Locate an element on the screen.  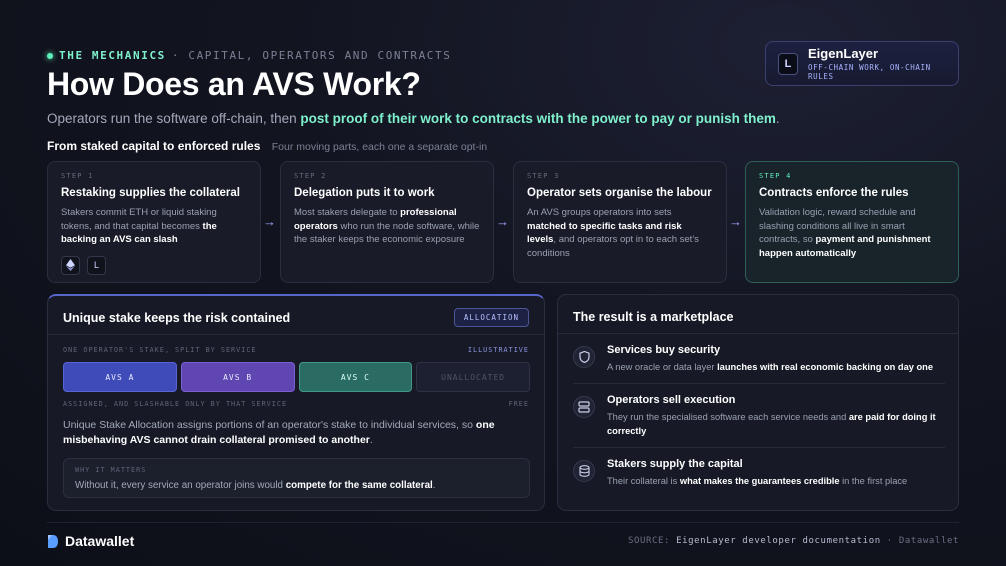
server-icon is located at coordinates (584, 407).